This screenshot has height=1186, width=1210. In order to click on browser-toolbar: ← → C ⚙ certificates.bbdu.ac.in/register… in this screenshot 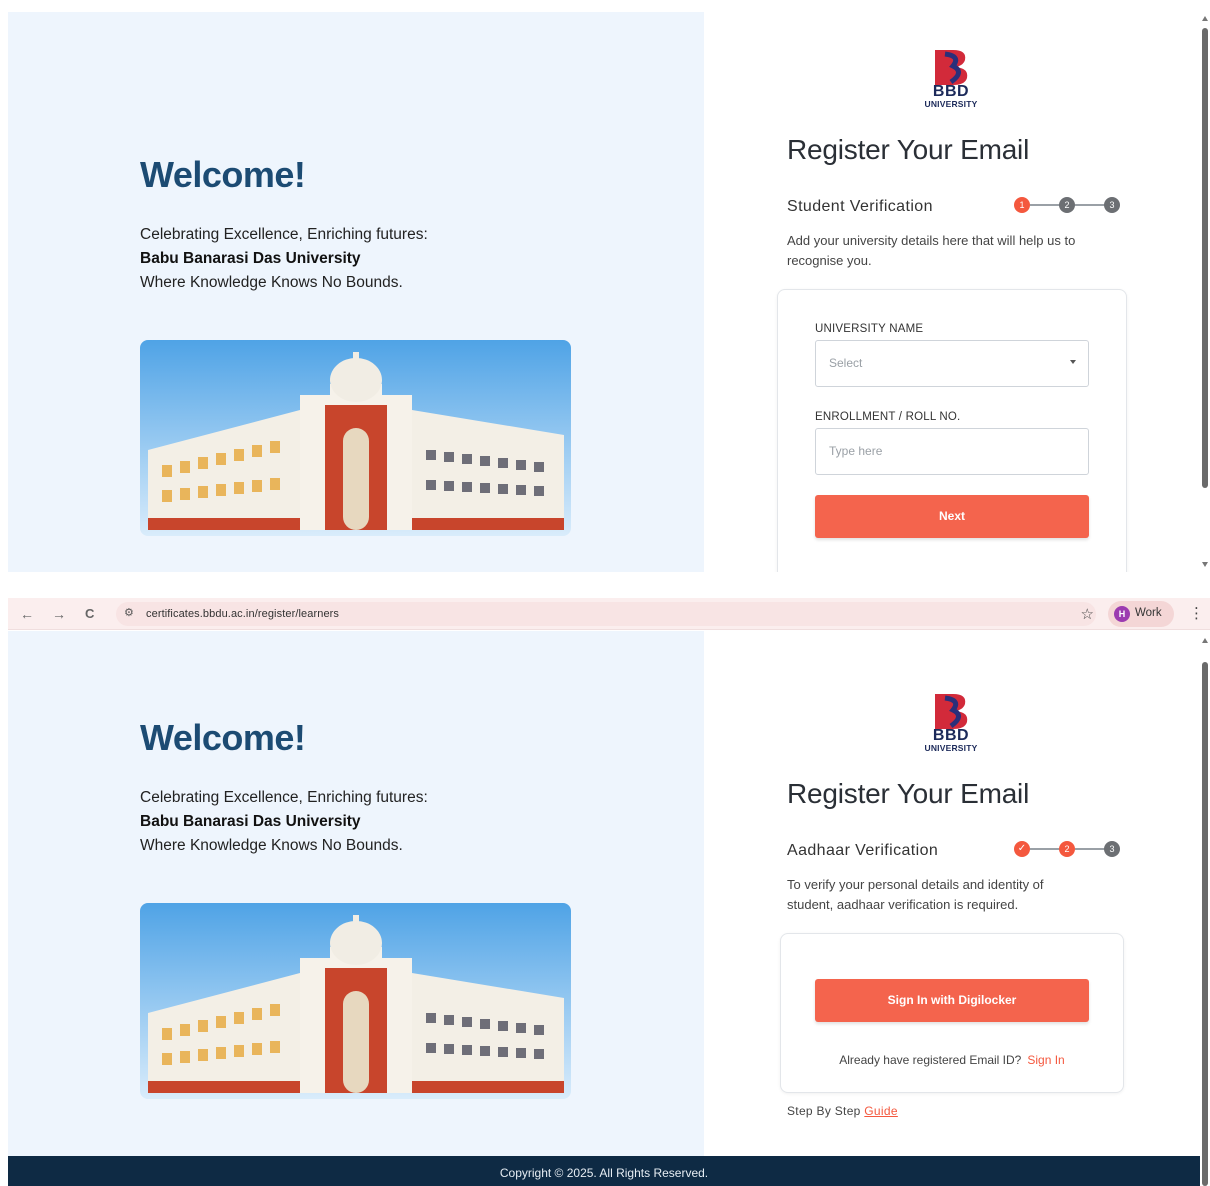, I will do `click(609, 614)`.